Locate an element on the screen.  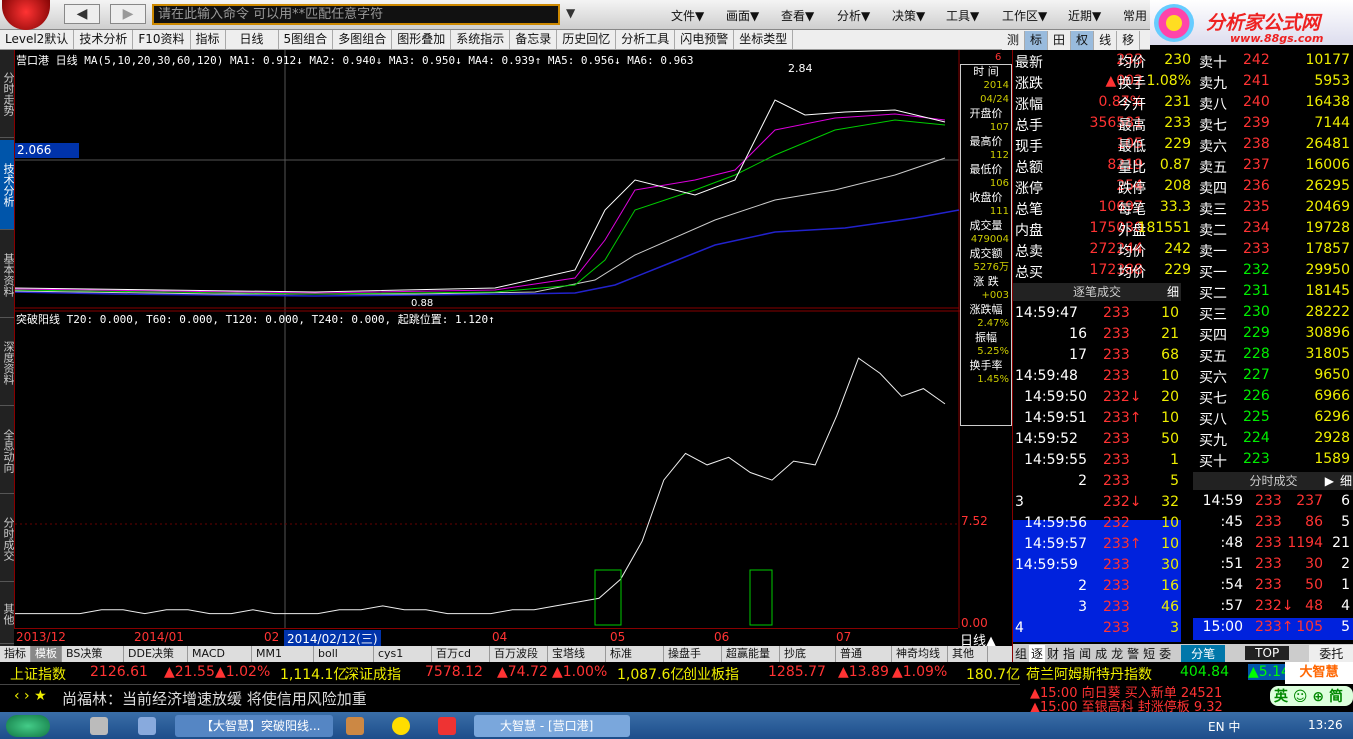
tab-multi-combo: 多图组合 is located at coordinates (363, 39).